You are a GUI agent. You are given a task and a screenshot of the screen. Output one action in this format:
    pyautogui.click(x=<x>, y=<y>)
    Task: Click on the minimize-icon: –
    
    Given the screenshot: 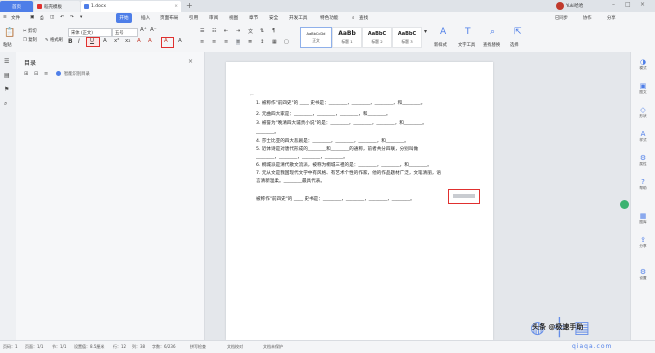 What is the action you would take?
    pyautogui.click(x=613, y=4)
    